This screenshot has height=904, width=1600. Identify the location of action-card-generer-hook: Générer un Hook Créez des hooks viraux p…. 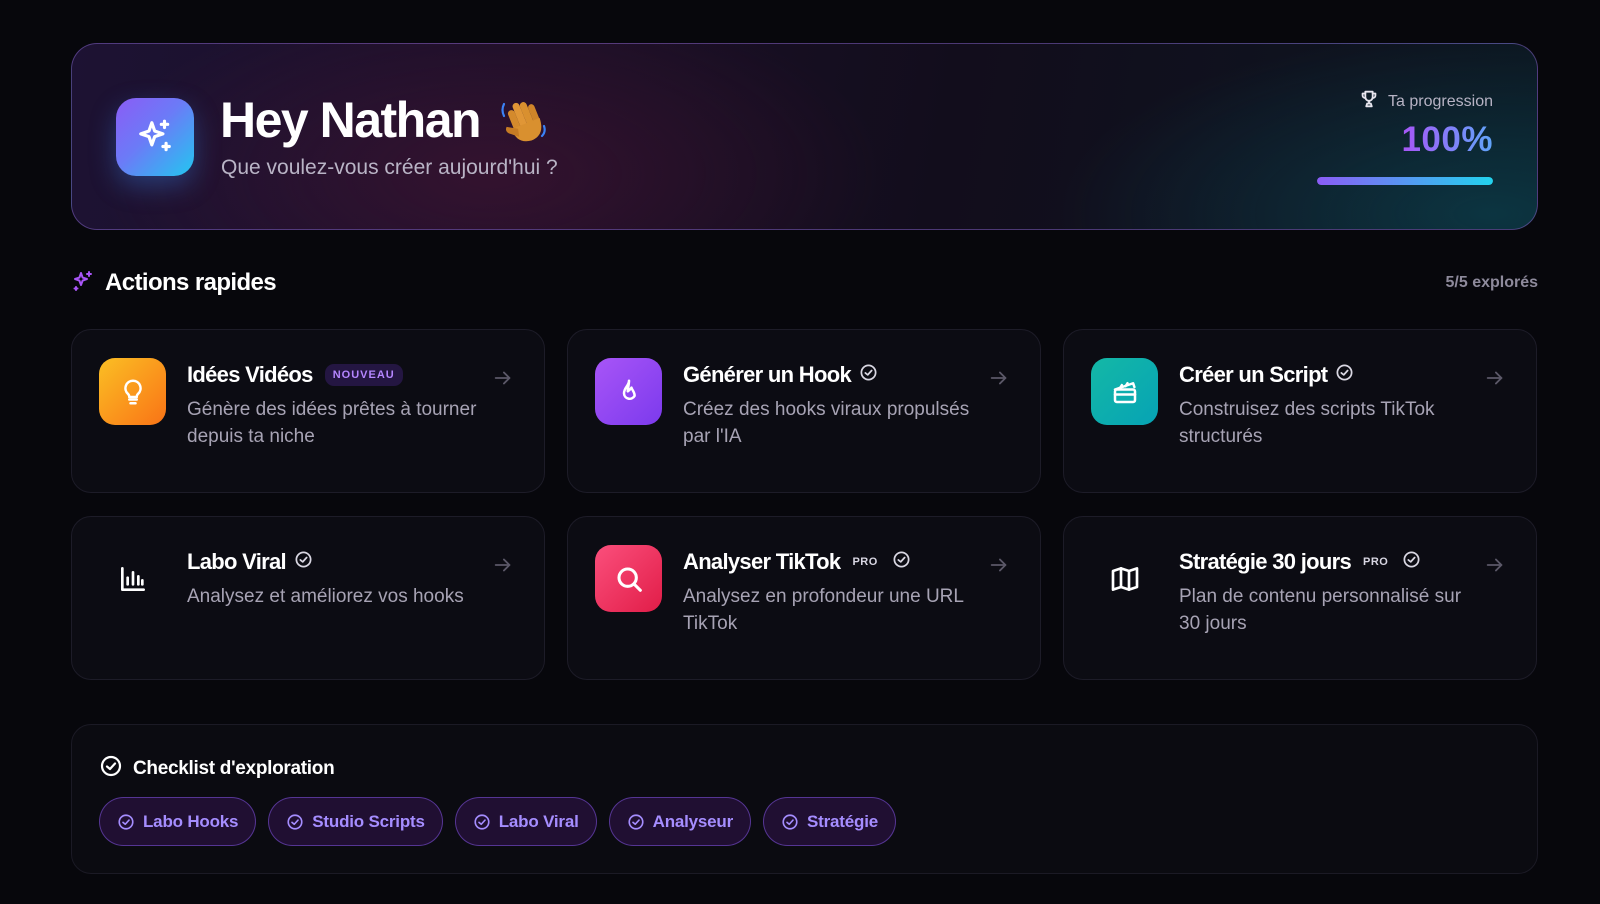
(804, 411).